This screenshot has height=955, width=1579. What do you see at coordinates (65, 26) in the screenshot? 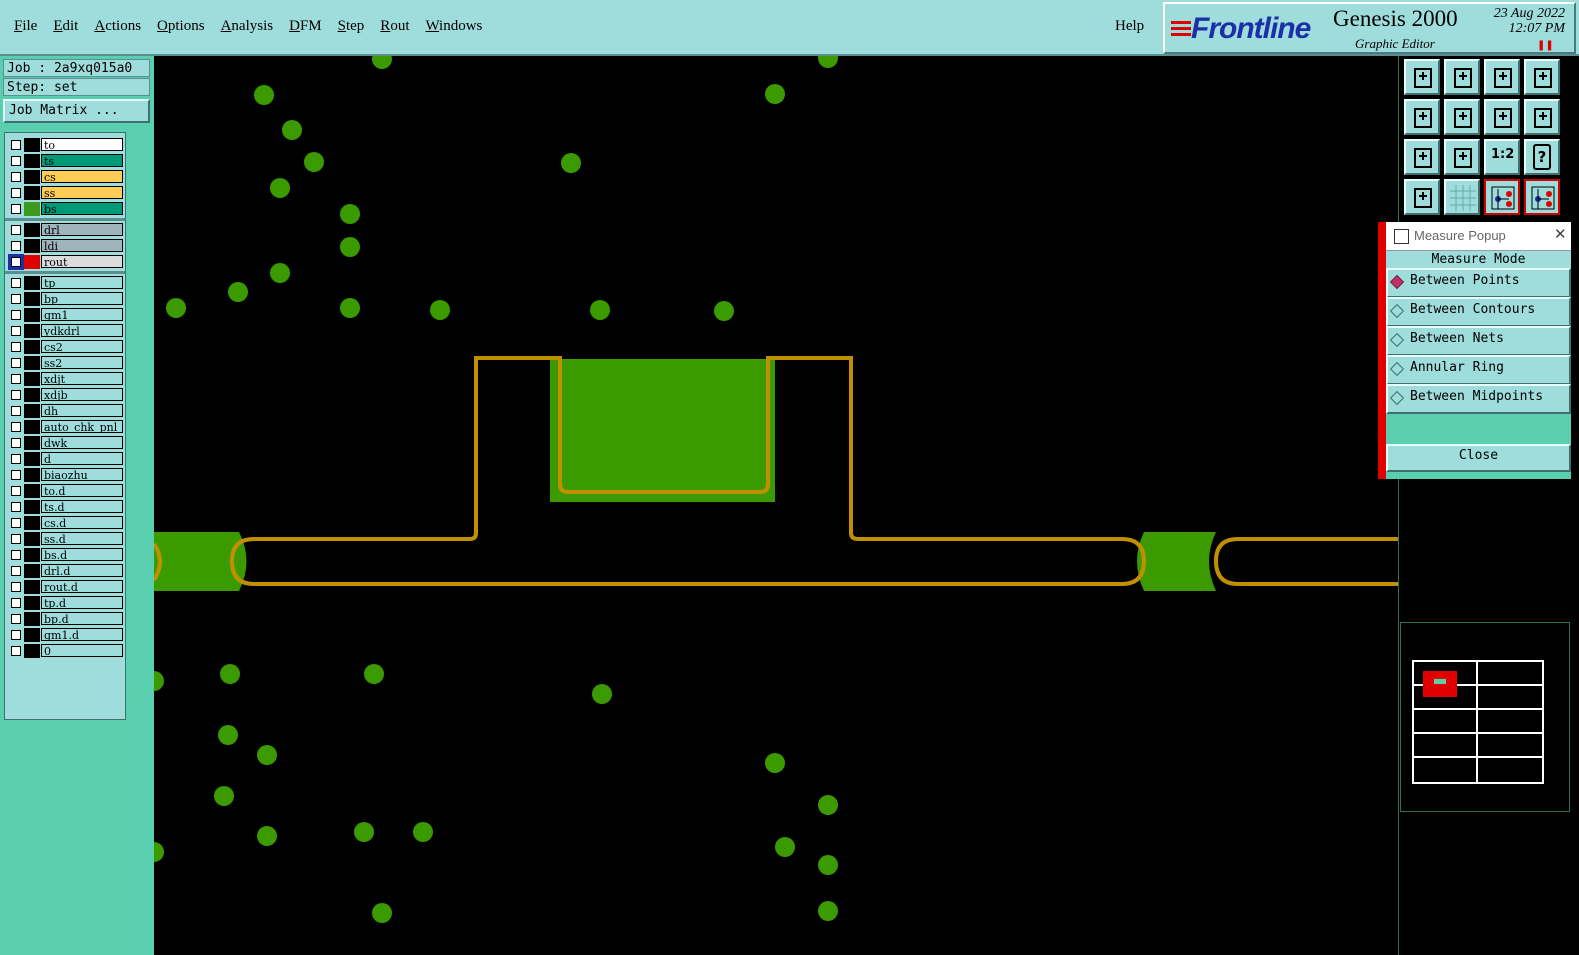
I see `menu-edit: Edit` at bounding box center [65, 26].